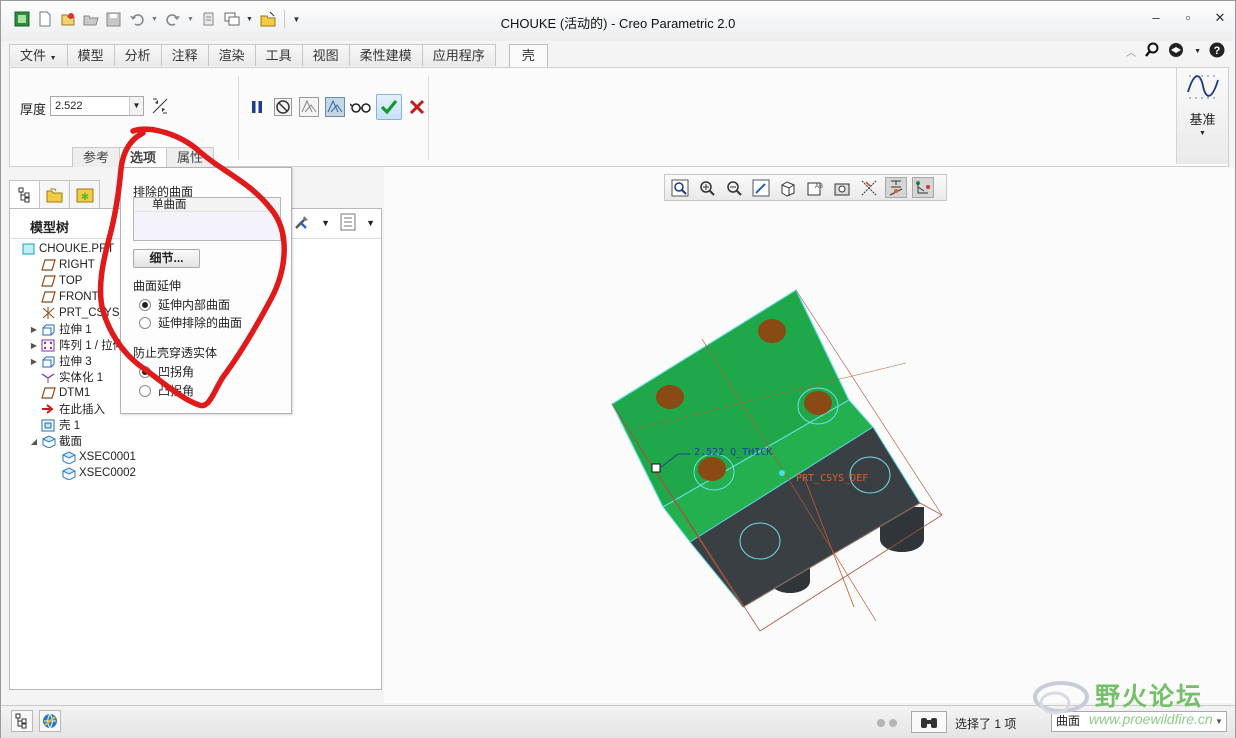  Describe the element at coordinates (48, 313) in the screenshot. I see `csys-icon` at that location.